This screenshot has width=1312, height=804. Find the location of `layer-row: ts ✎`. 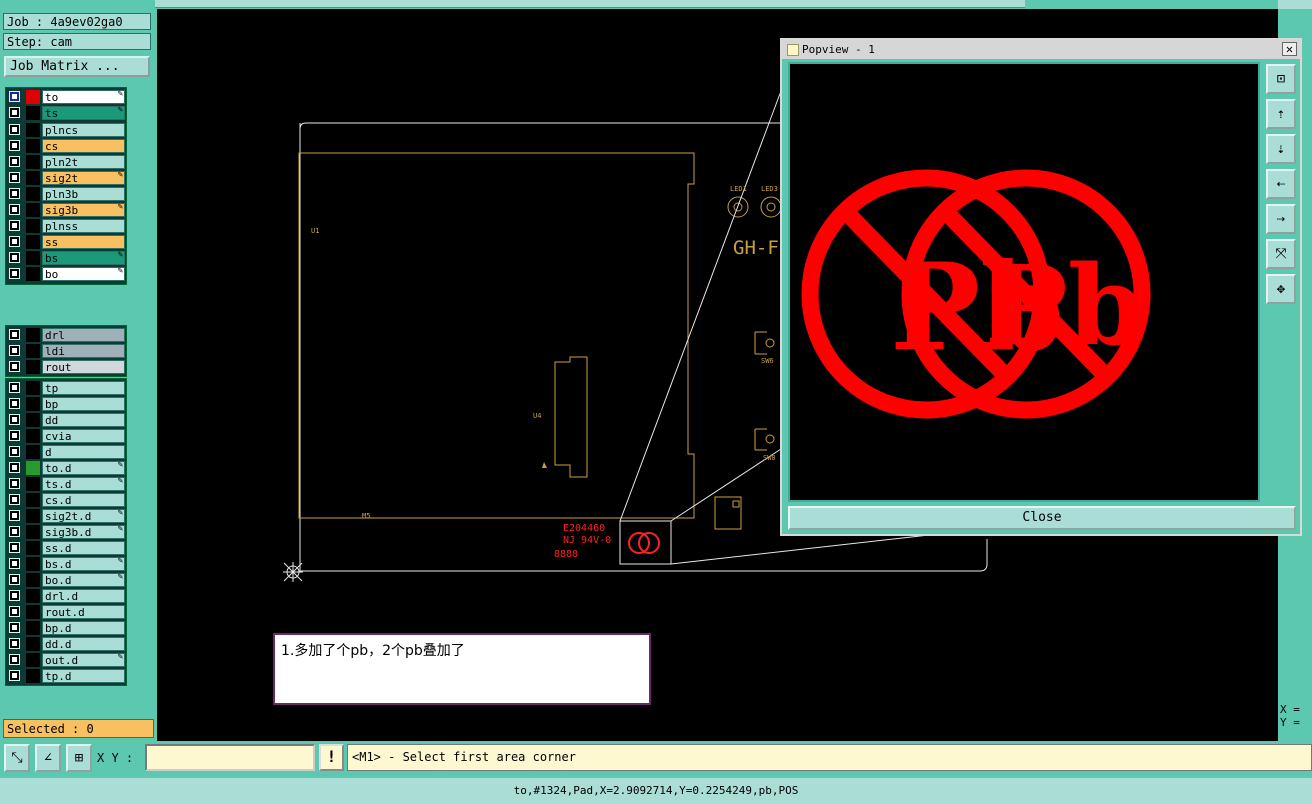

layer-row: ts ✎ is located at coordinates (66, 113).